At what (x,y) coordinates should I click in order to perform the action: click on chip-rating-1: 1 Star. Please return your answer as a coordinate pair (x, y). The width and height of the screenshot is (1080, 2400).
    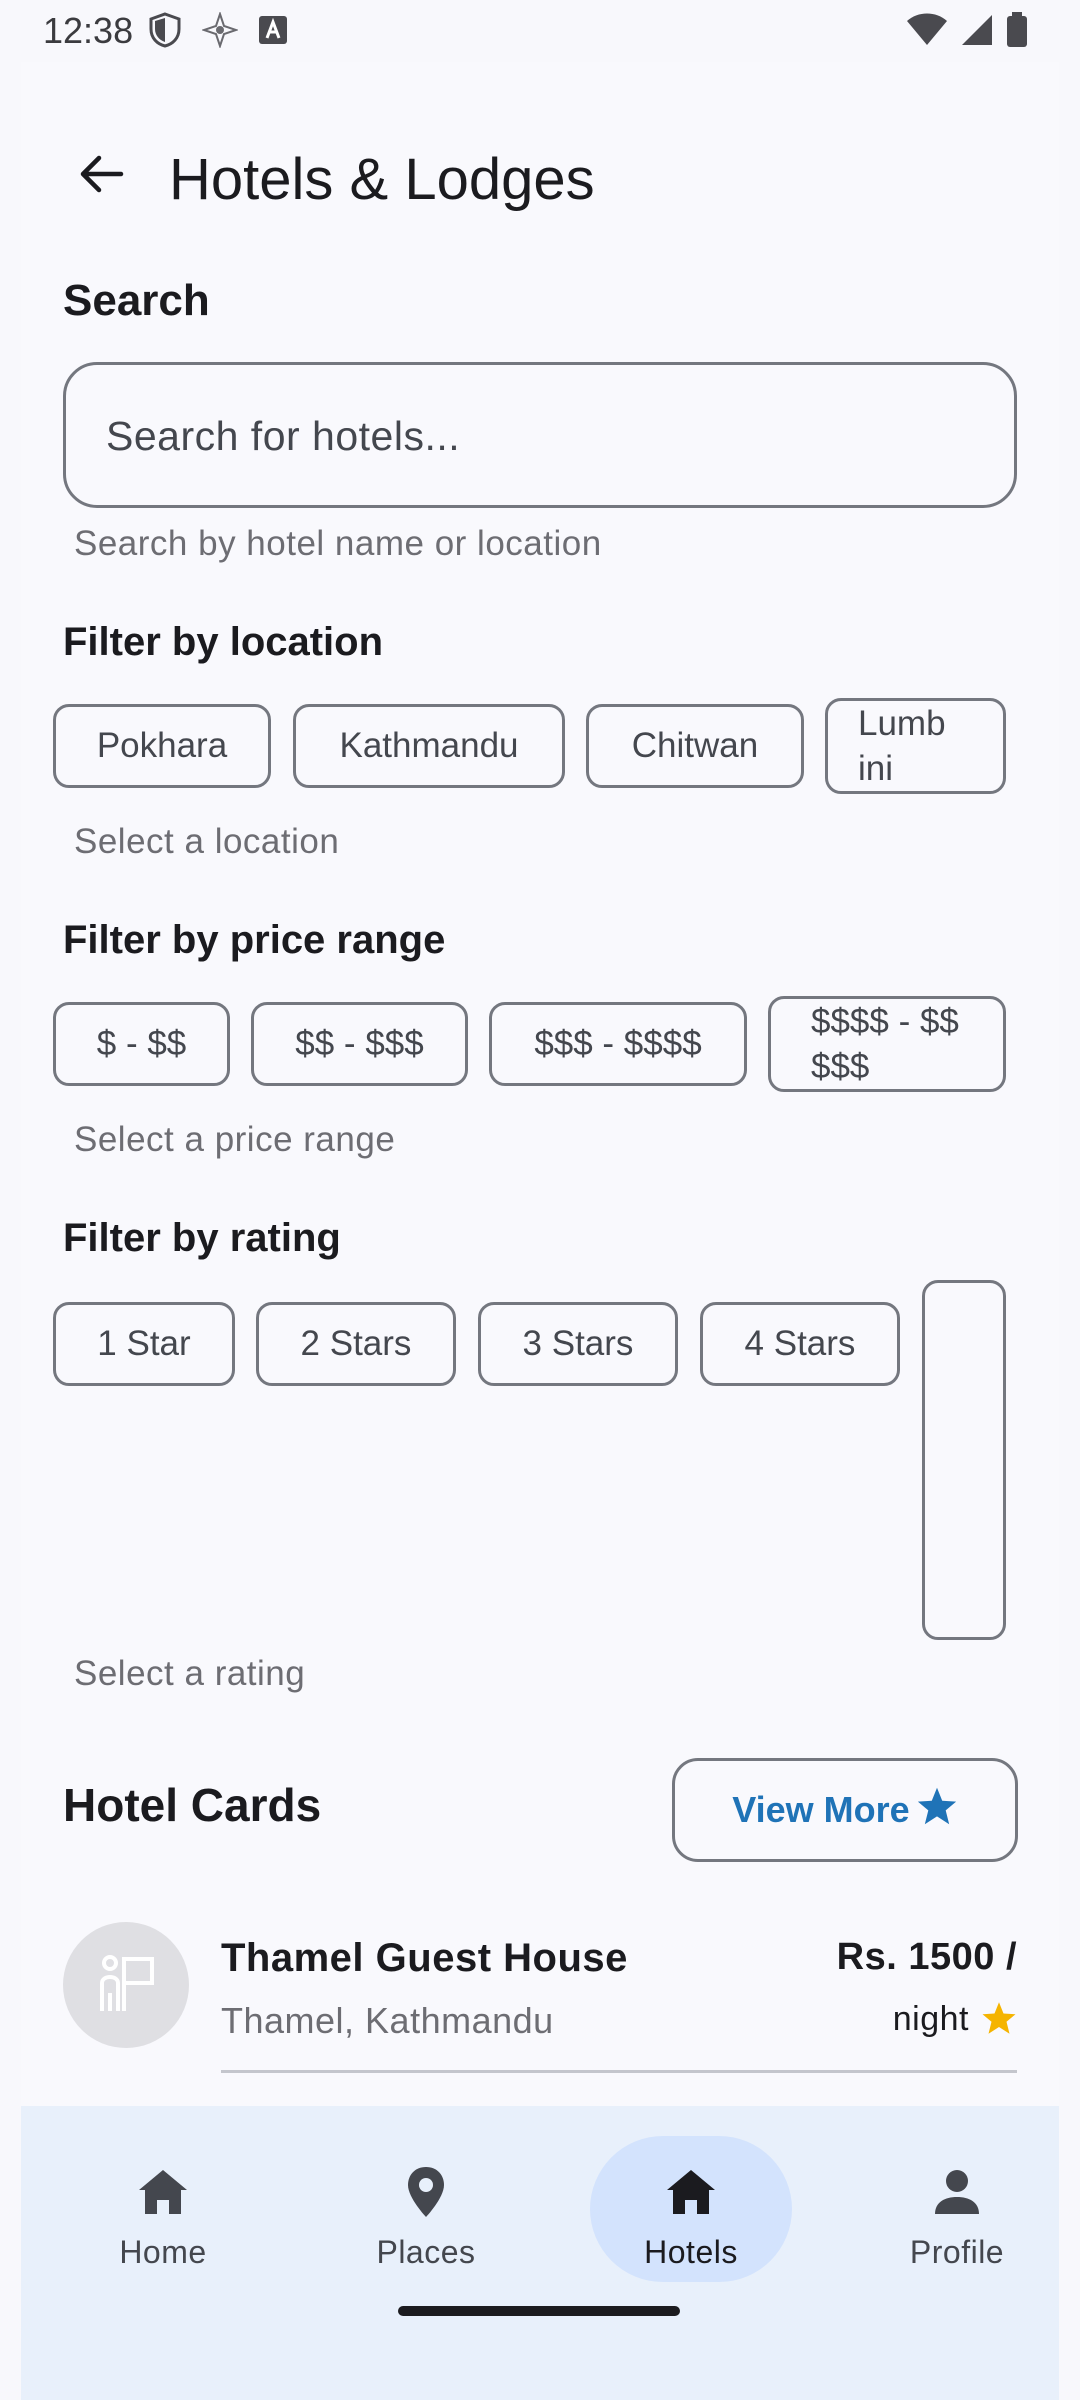
    Looking at the image, I should click on (144, 1344).